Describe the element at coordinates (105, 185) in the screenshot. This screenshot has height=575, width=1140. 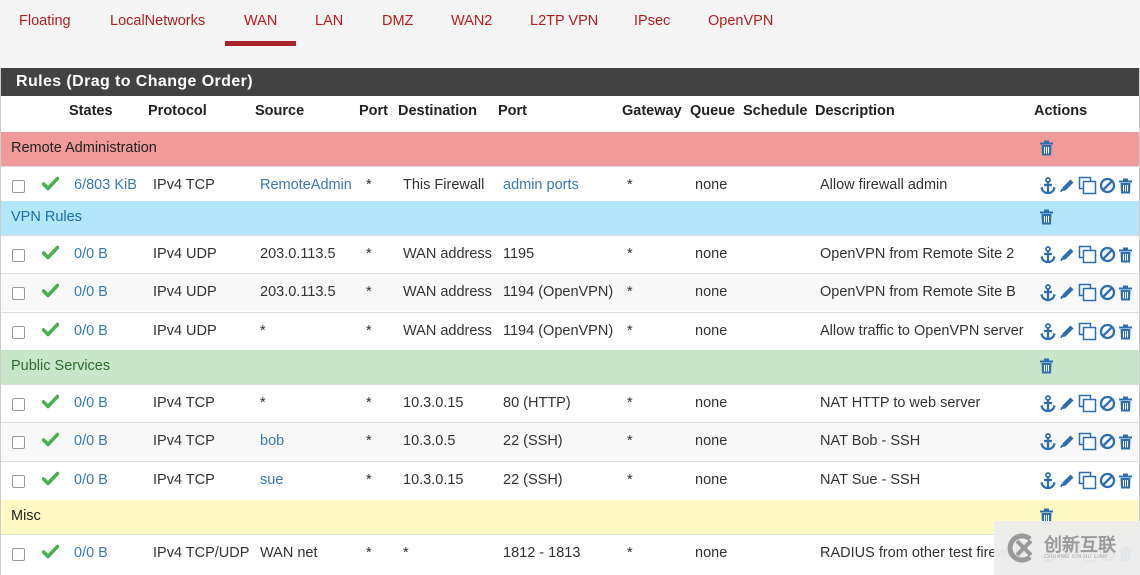
I see `rule-states: 6/803 KiB` at that location.